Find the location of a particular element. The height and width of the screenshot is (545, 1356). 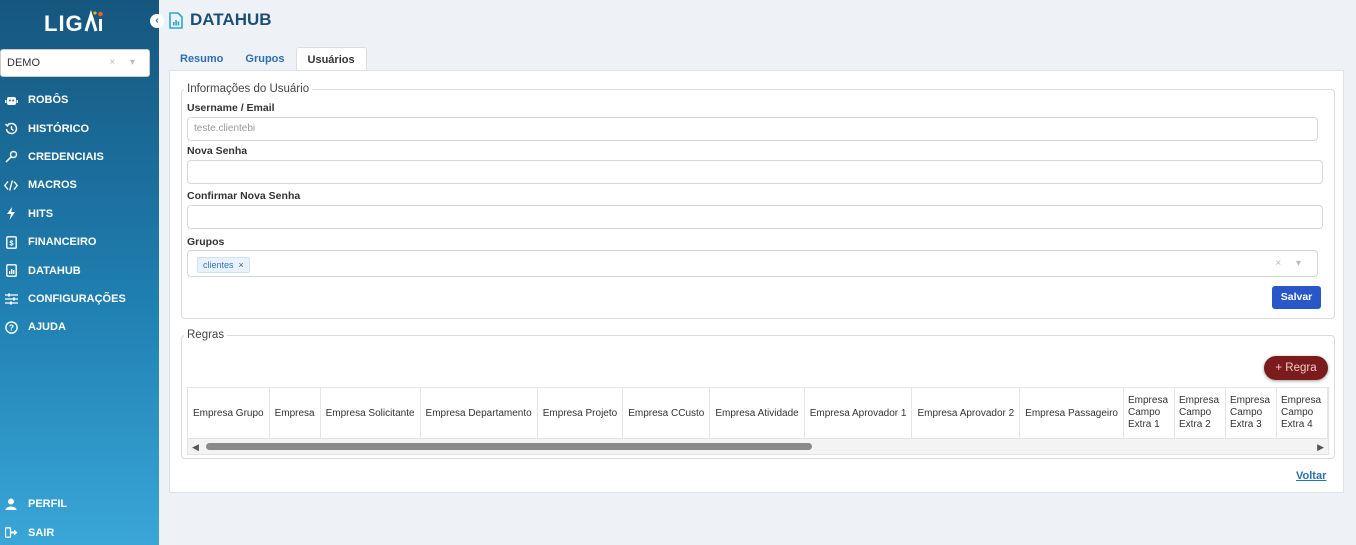

back-link: Voltar is located at coordinates (1311, 476).